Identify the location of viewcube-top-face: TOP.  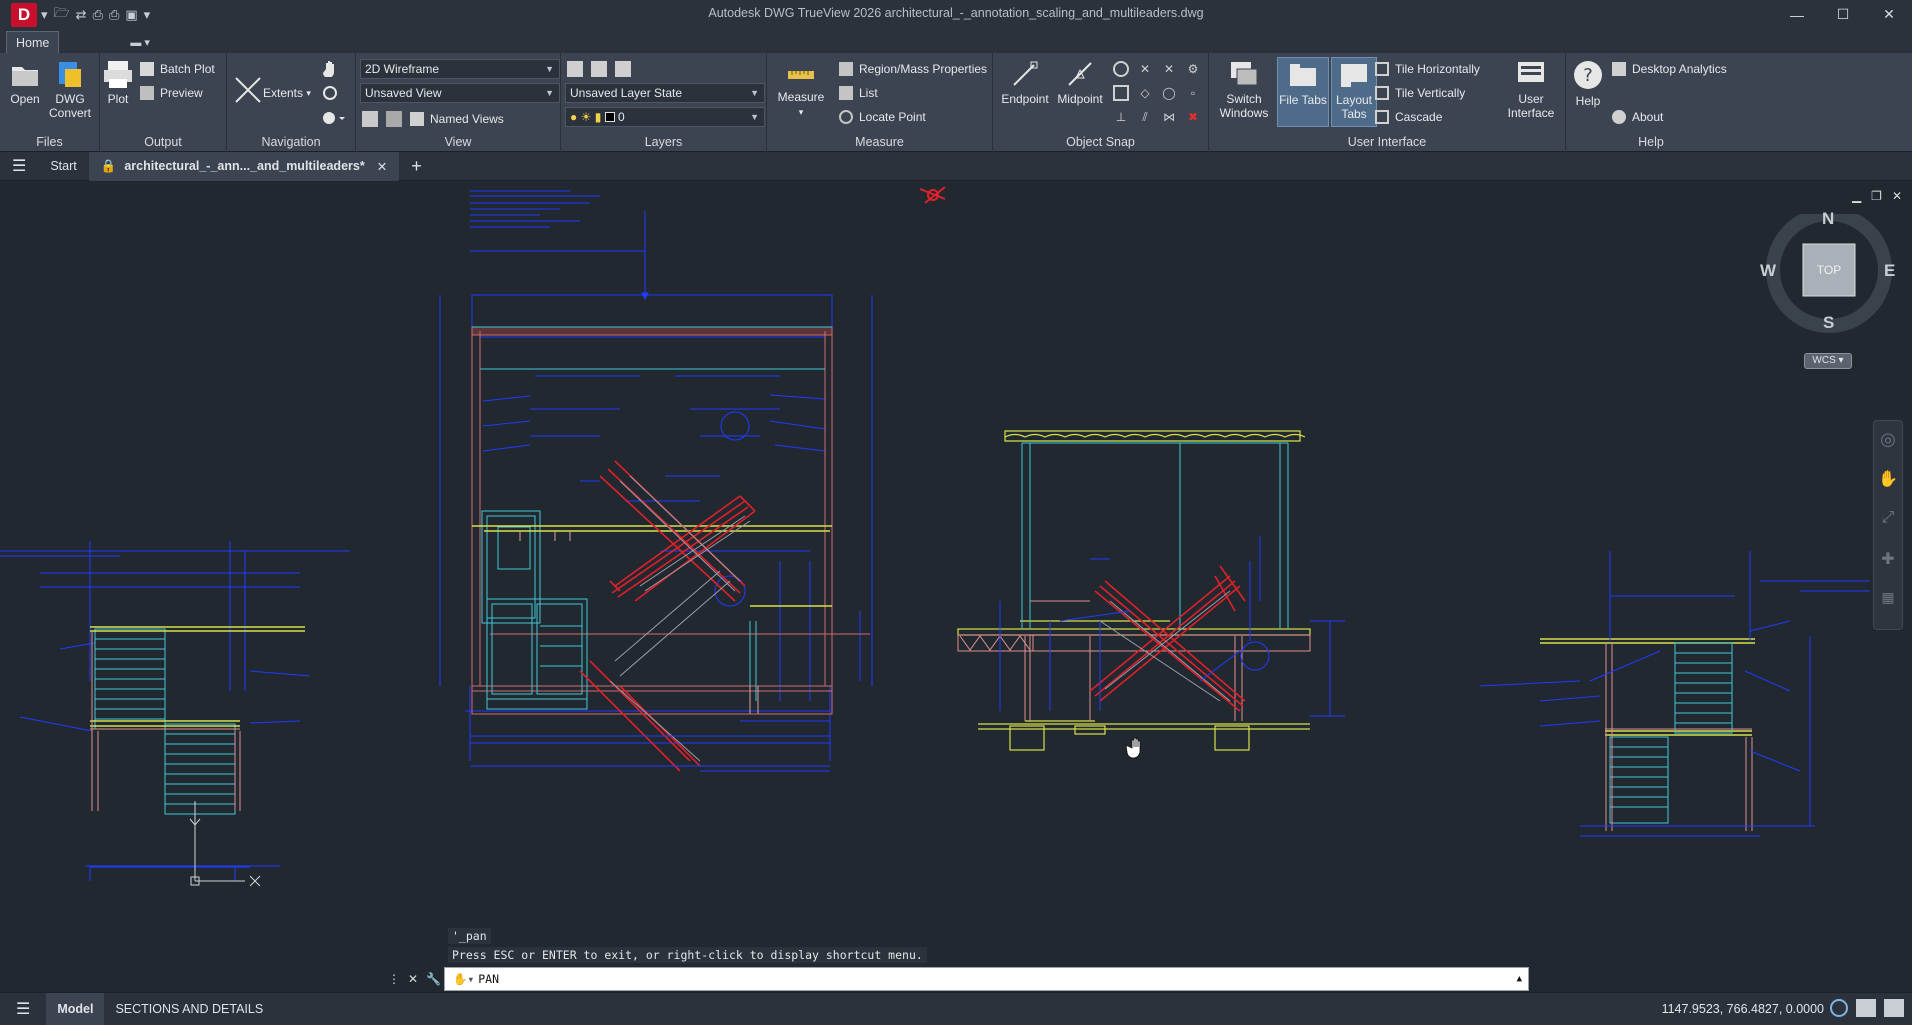
(1829, 270).